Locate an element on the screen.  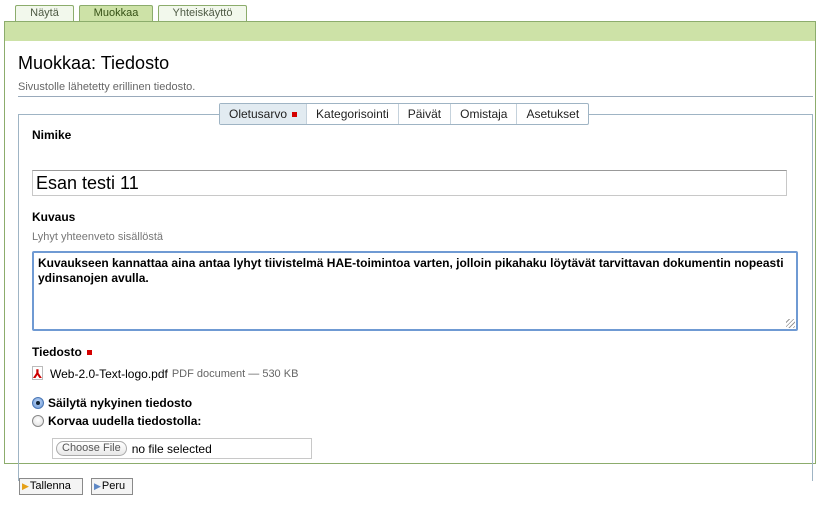
replace-file-option: Korvaa uudella tiedostolla: is located at coordinates (116, 421).